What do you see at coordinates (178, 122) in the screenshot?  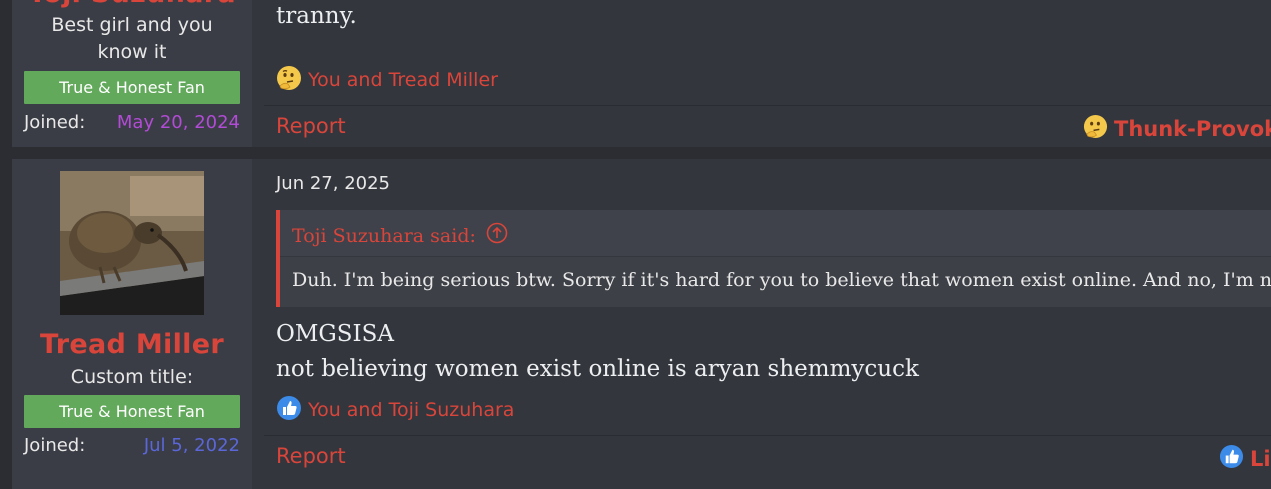 I see `joined-date: May 20, 2024` at bounding box center [178, 122].